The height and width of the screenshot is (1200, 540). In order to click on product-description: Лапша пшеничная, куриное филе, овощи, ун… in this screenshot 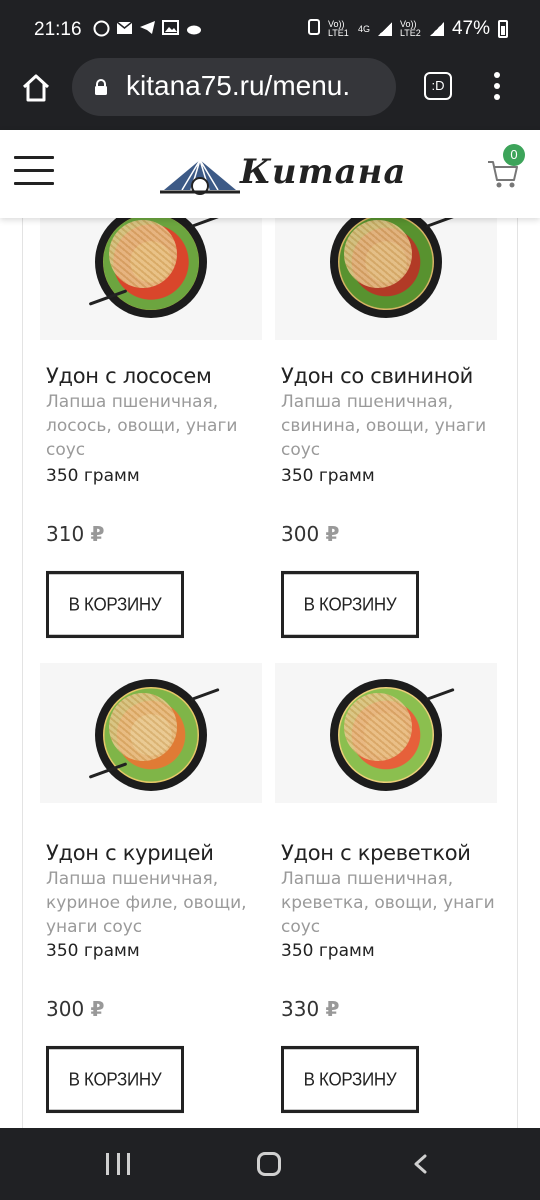, I will do `click(146, 903)`.